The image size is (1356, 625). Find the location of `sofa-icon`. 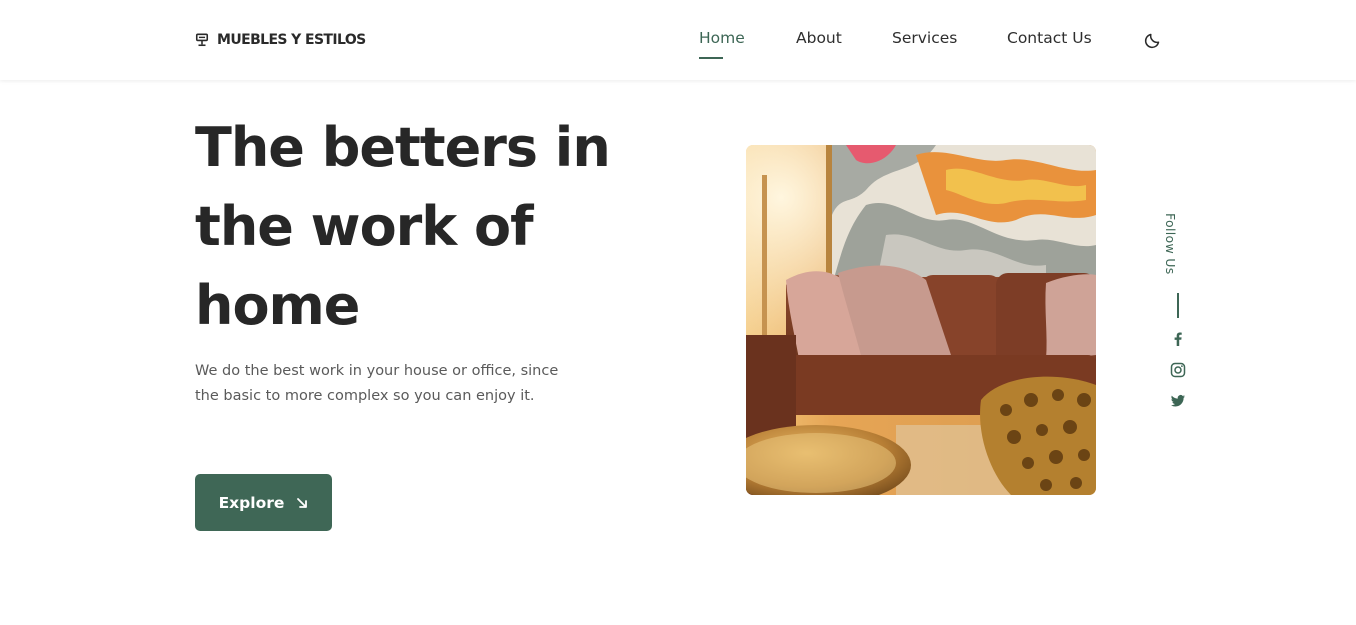

sofa-icon is located at coordinates (202, 40).